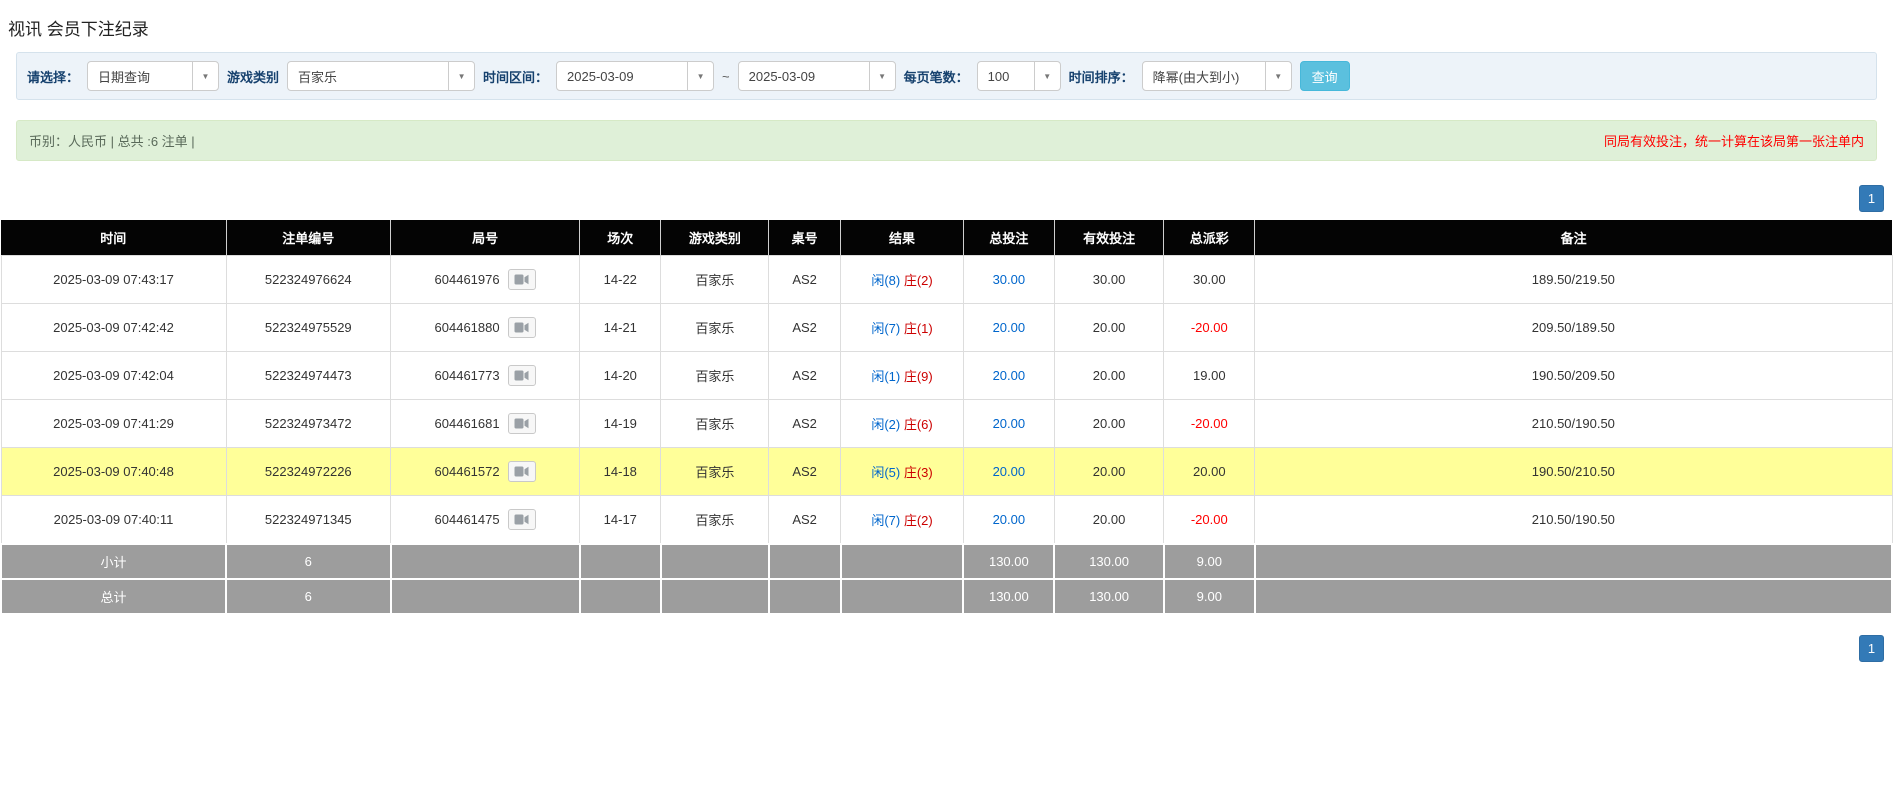 Image resolution: width=1893 pixels, height=799 pixels. I want to click on cell-bet-id: 522324974473, so click(308, 375).